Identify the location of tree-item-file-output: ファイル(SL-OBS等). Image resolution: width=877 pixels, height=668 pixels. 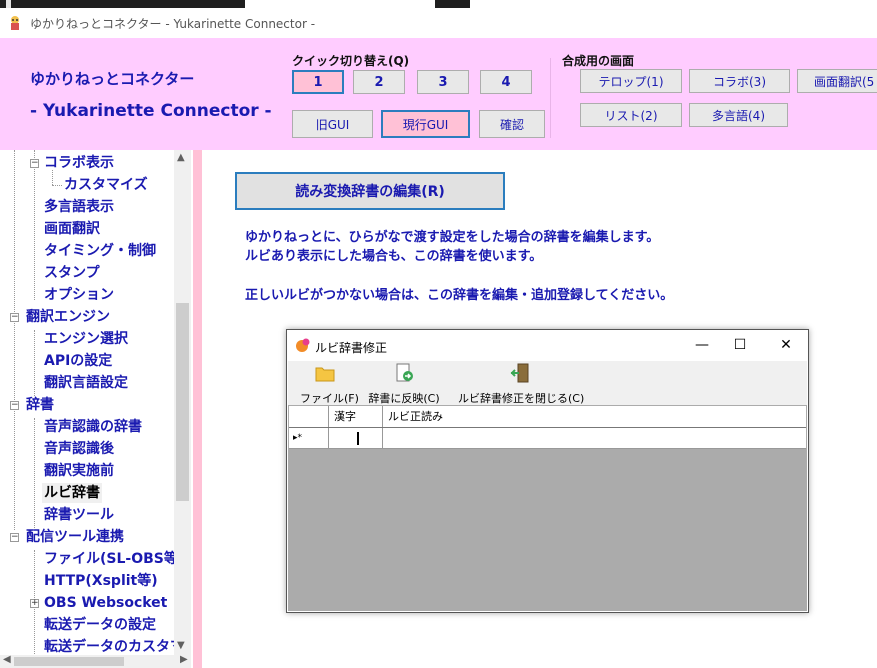
(114, 559).